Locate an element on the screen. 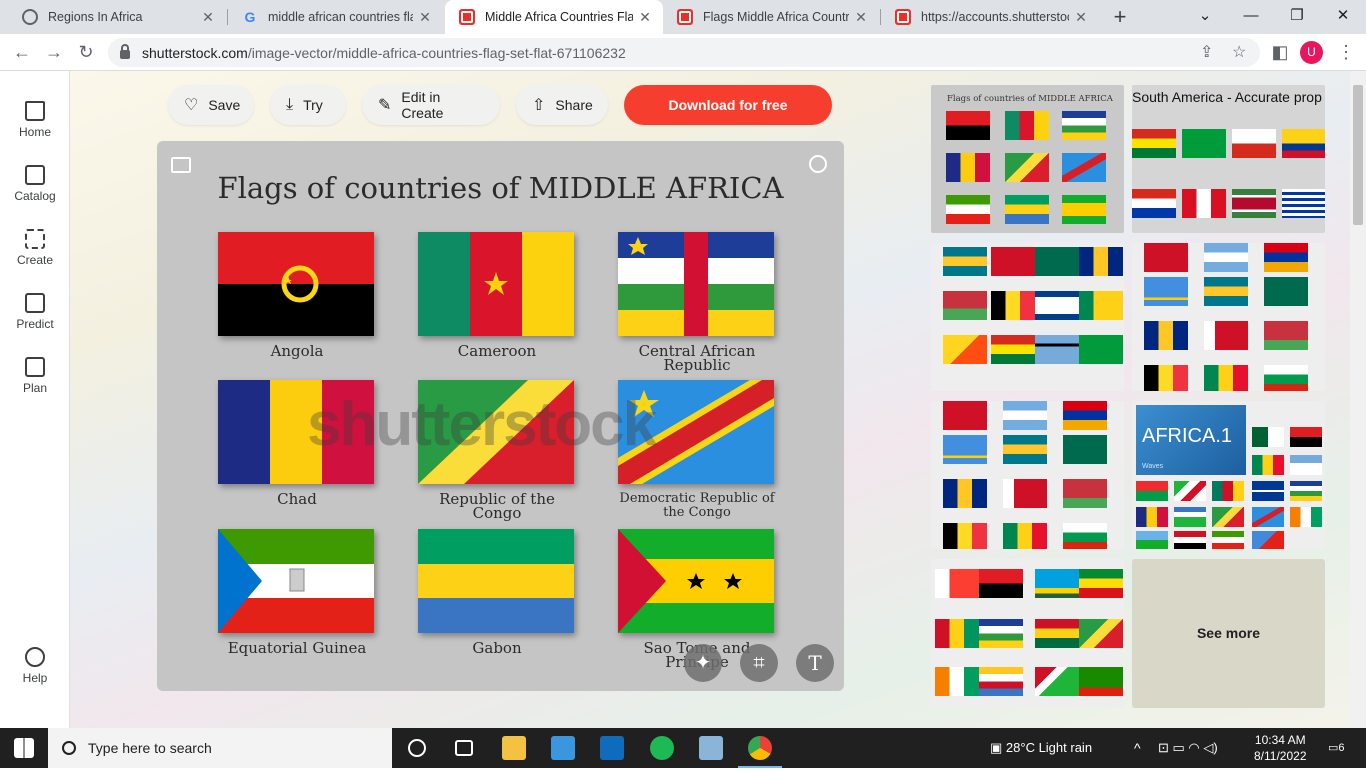  tab-flags-middle-africa: Flags Middle Africa Countries ✕ is located at coordinates (771, 17).